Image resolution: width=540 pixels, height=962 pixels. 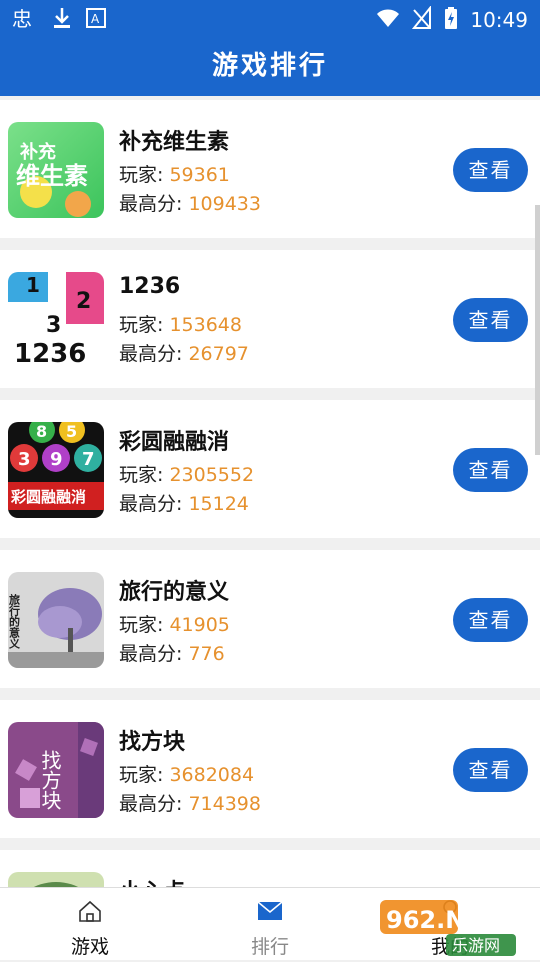 I want to click on thumb-text: 8, so click(x=41, y=431).